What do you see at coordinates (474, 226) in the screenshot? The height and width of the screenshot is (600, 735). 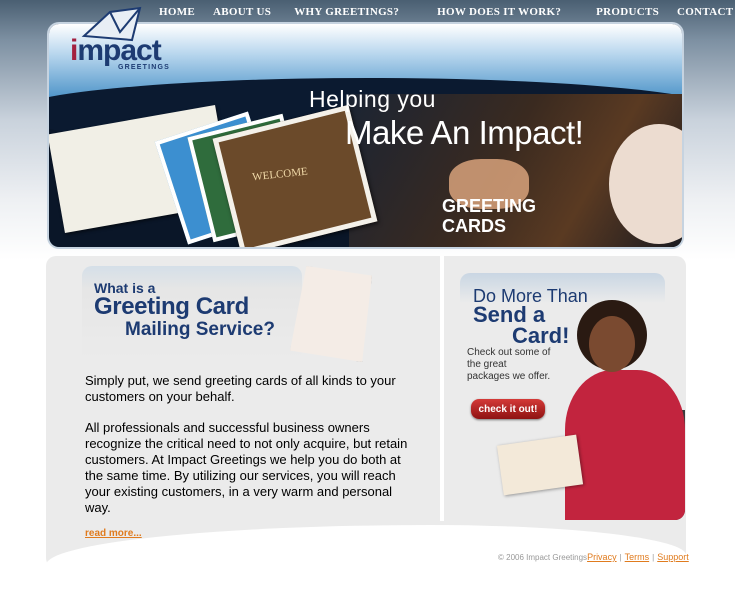 I see `banner-caption-line2: CARDS` at bounding box center [474, 226].